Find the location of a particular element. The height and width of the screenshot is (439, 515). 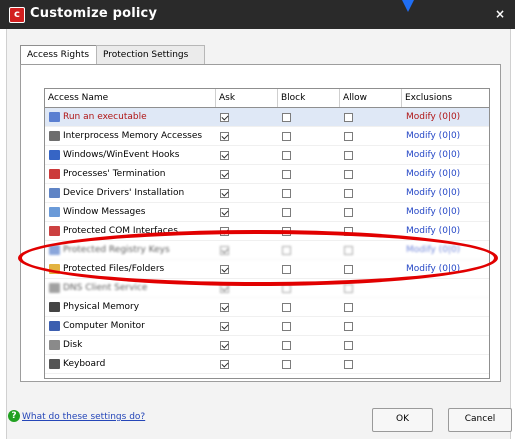

access-name: Keyboard is located at coordinates (84, 364).